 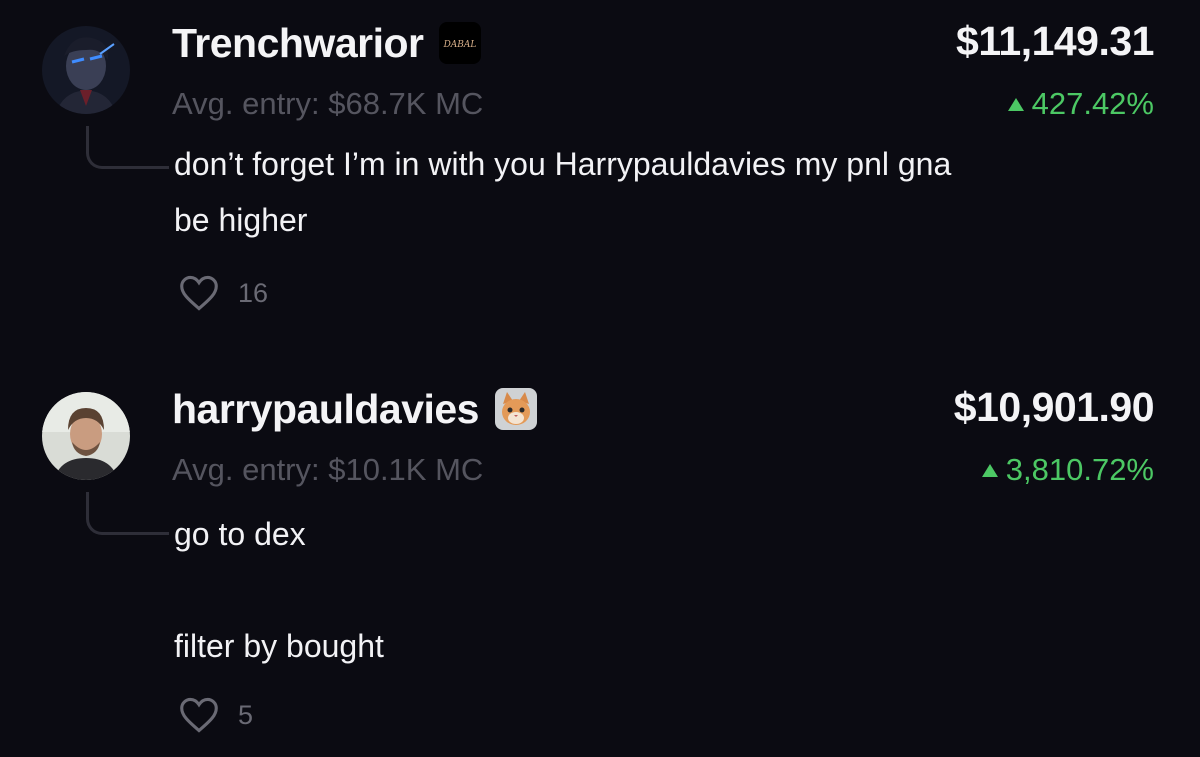 What do you see at coordinates (328, 469) in the screenshot?
I see `avg-entry-text: Avg. entry: $10.1K MC` at bounding box center [328, 469].